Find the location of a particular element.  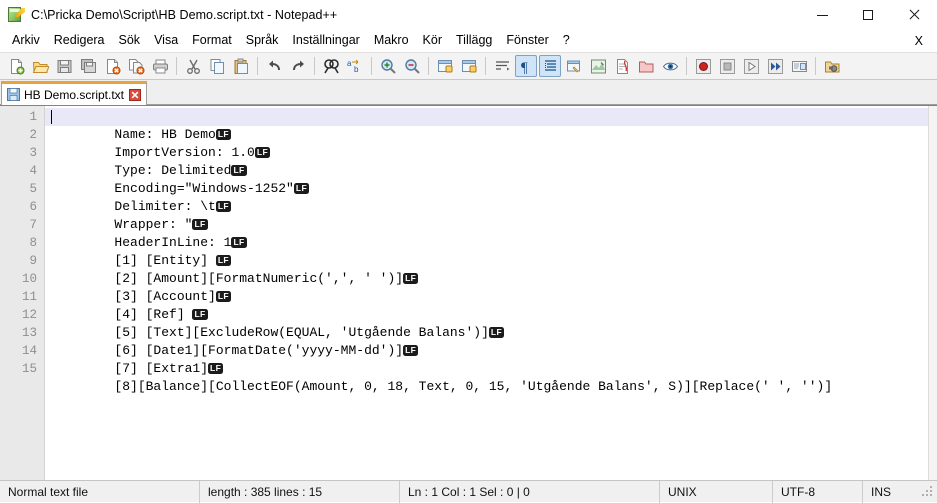

code-line: [7] [Extra1] LF is located at coordinates (486, 359).